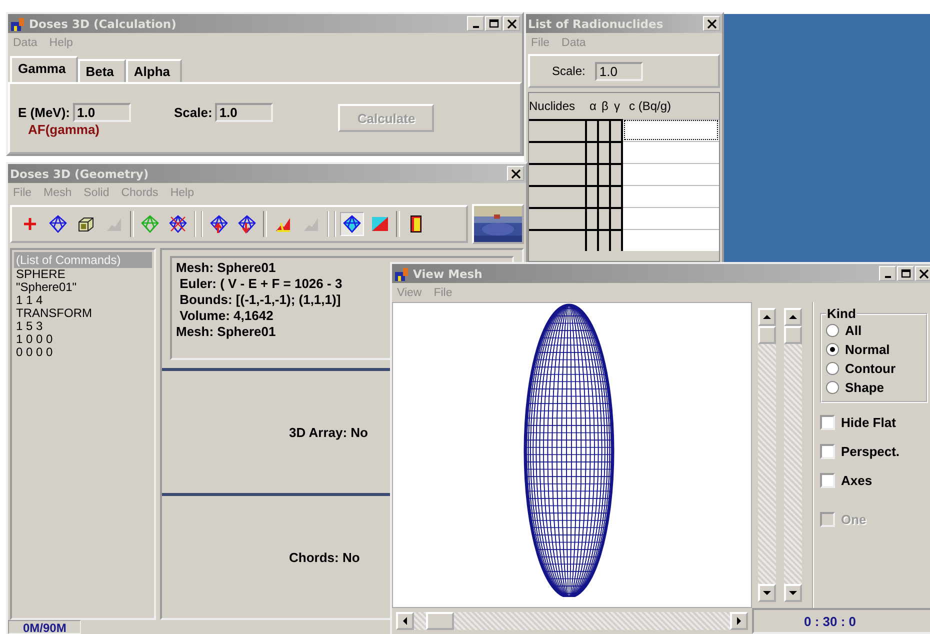 This screenshot has height=634, width=930. I want to click on toolbar-button, so click(352, 224).